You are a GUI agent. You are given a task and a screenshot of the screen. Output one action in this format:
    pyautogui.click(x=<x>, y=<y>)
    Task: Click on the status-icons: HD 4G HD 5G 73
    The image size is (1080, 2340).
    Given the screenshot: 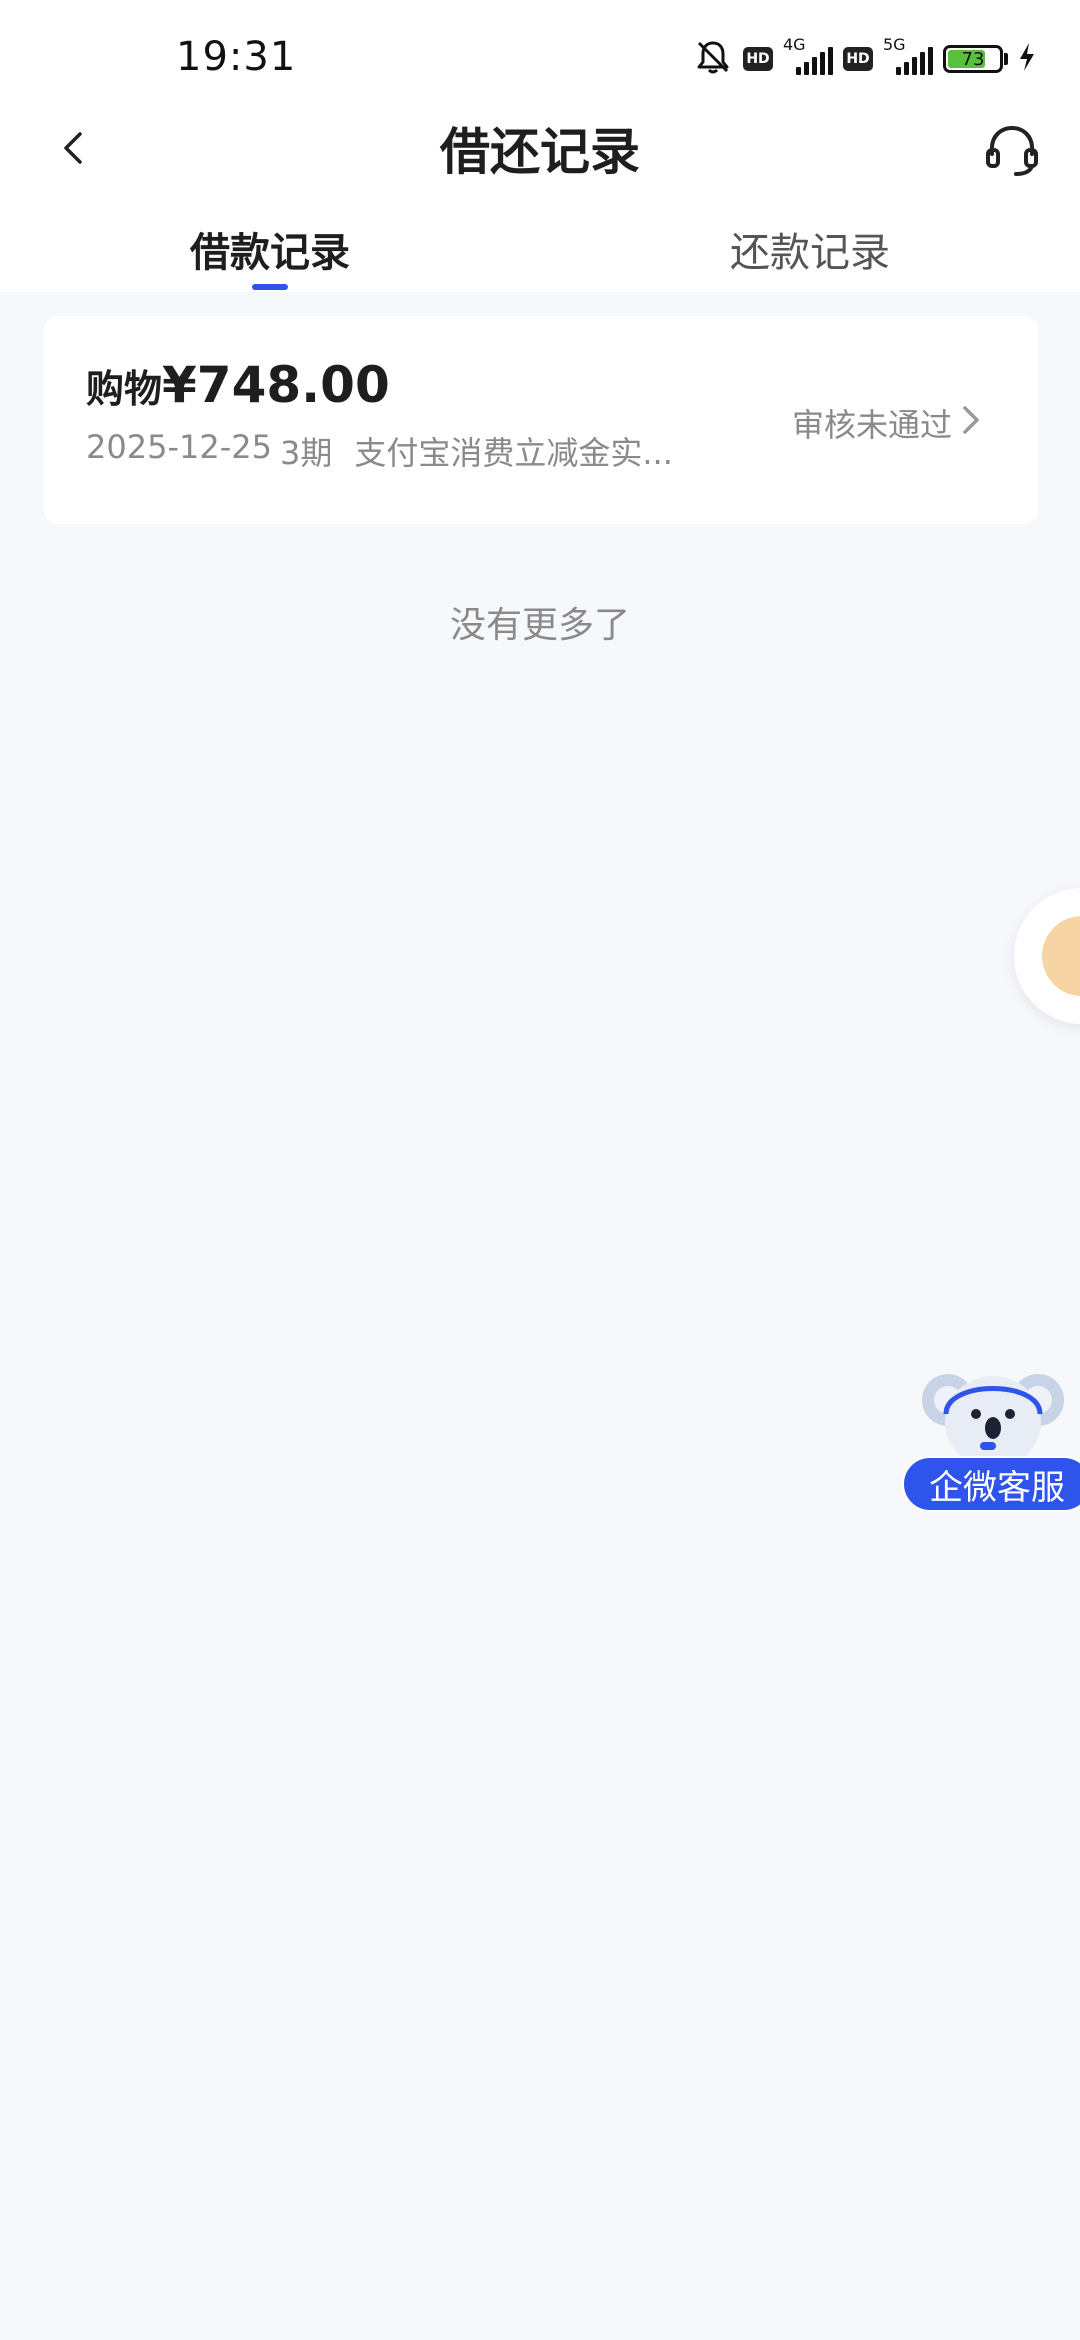 What is the action you would take?
    pyautogui.click(x=864, y=58)
    